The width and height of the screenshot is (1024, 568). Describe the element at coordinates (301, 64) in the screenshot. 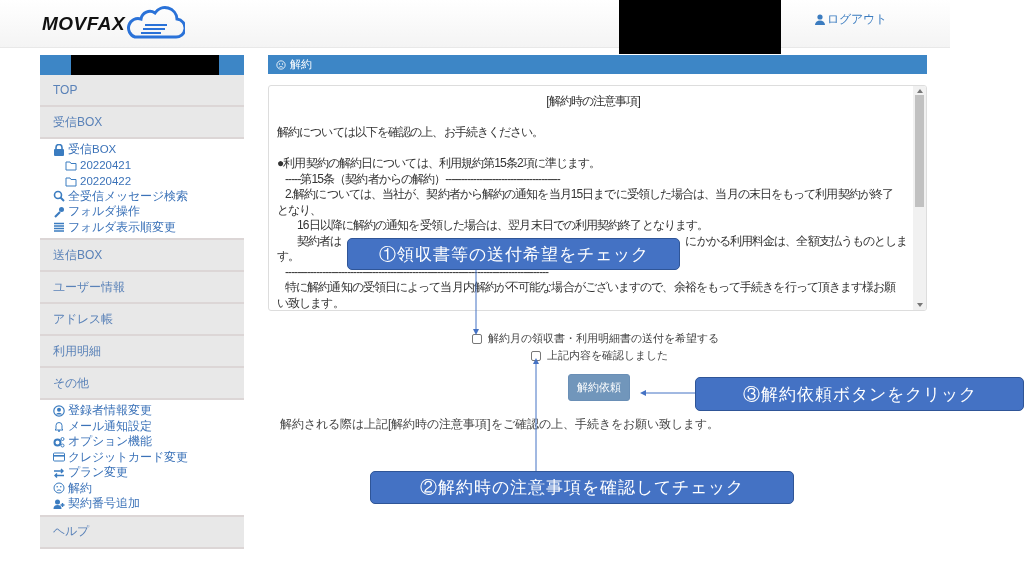

I see `panel-title-text: 解約` at that location.